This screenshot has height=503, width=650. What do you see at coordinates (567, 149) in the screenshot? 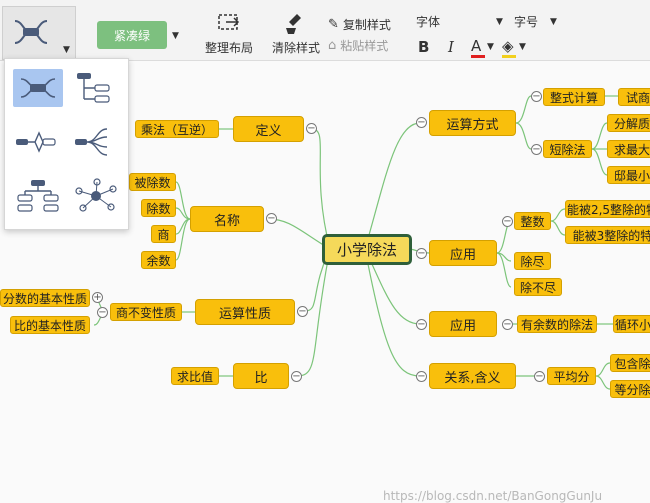
I see `node-method-child: 短除法` at bounding box center [567, 149].